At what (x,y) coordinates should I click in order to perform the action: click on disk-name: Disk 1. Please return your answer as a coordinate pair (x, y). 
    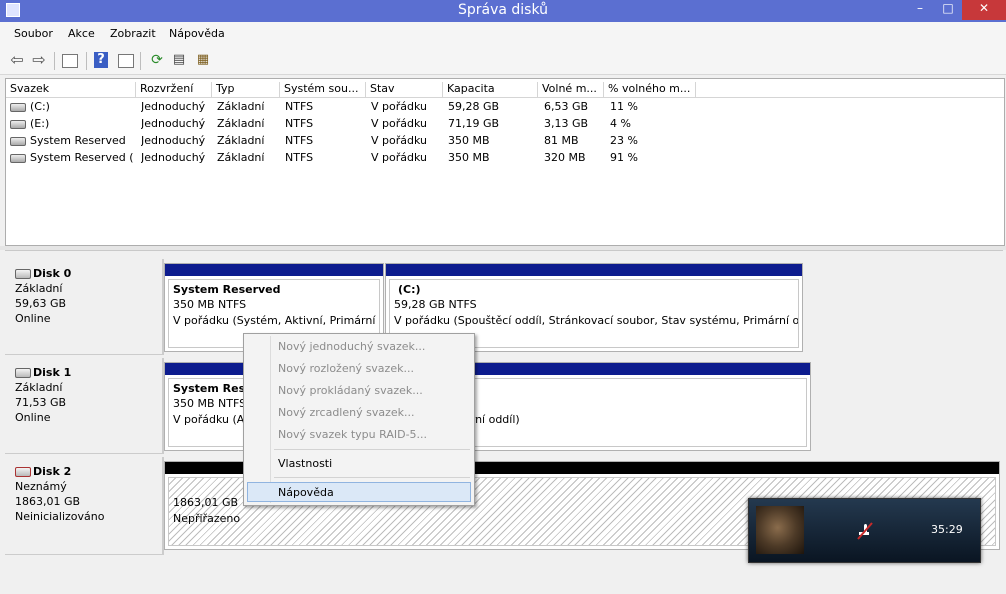
    Looking at the image, I should click on (52, 372).